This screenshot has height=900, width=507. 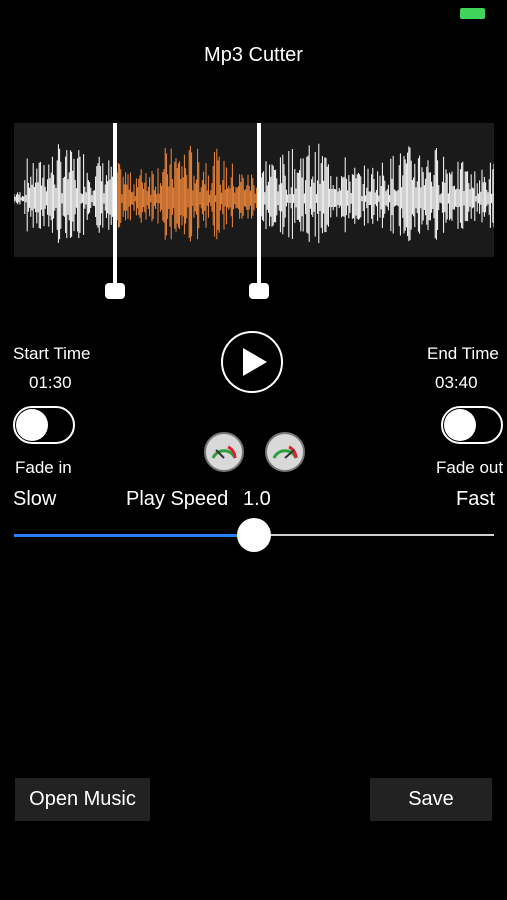 I want to click on start-handle-line, so click(x=115, y=203).